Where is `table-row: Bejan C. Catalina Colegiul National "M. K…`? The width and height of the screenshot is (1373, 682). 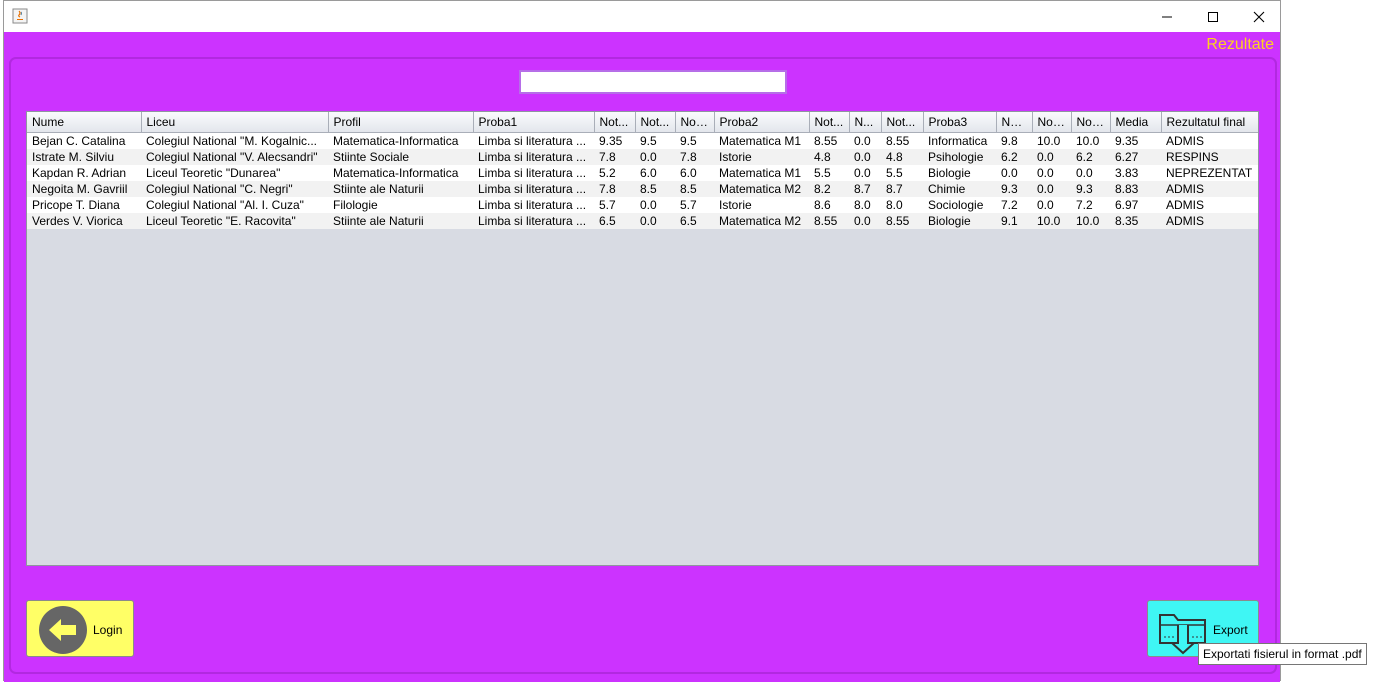 table-row: Bejan C. Catalina Colegiul National "M. K… is located at coordinates (642, 140).